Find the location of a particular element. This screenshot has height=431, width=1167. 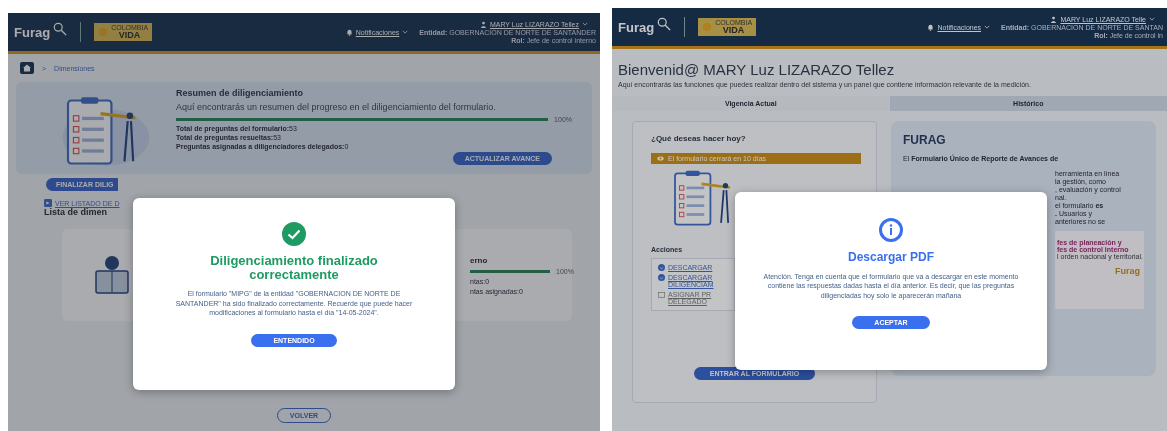

home-icon is located at coordinates (27, 68).